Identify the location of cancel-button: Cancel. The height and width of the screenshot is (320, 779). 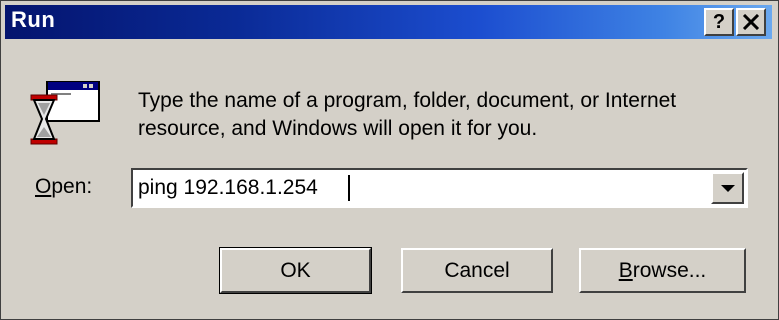
(477, 270).